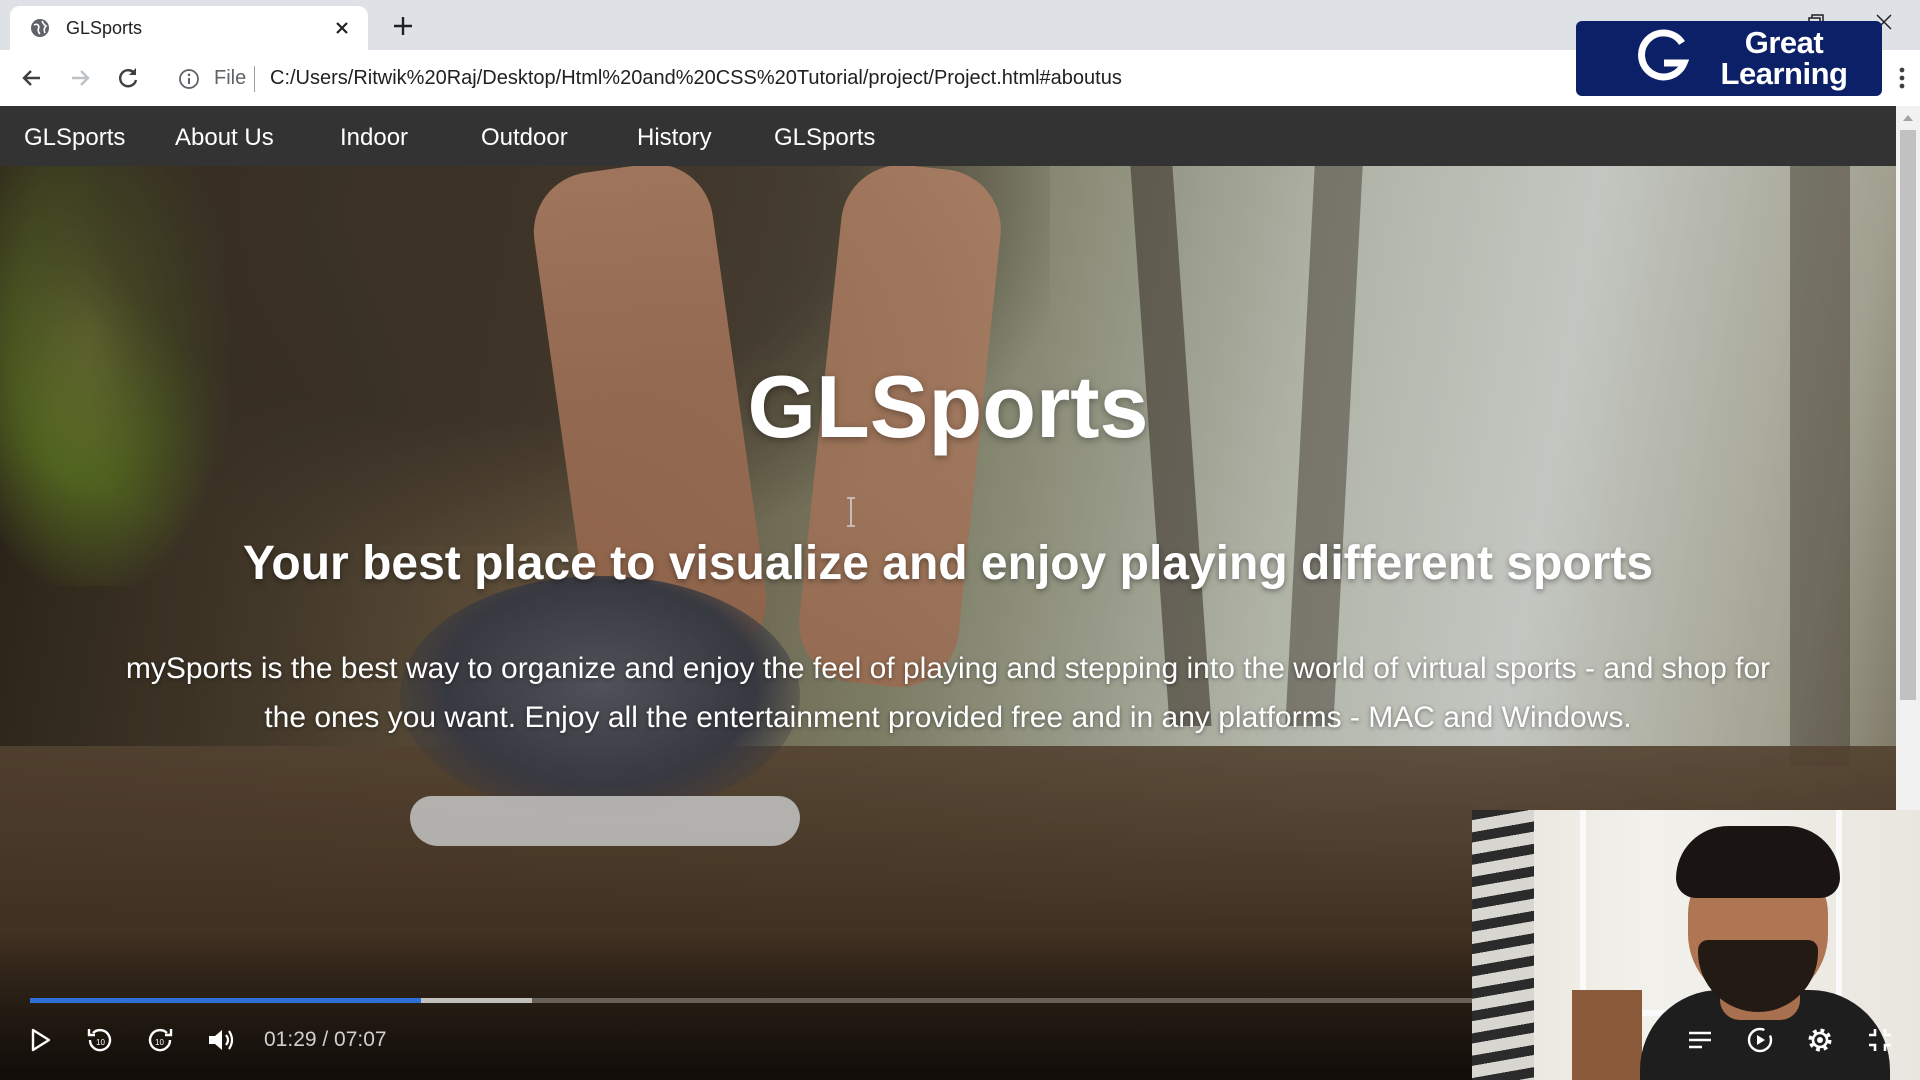 Image resolution: width=1920 pixels, height=1080 pixels. Describe the element at coordinates (40, 1040) in the screenshot. I see `play-icon` at that location.